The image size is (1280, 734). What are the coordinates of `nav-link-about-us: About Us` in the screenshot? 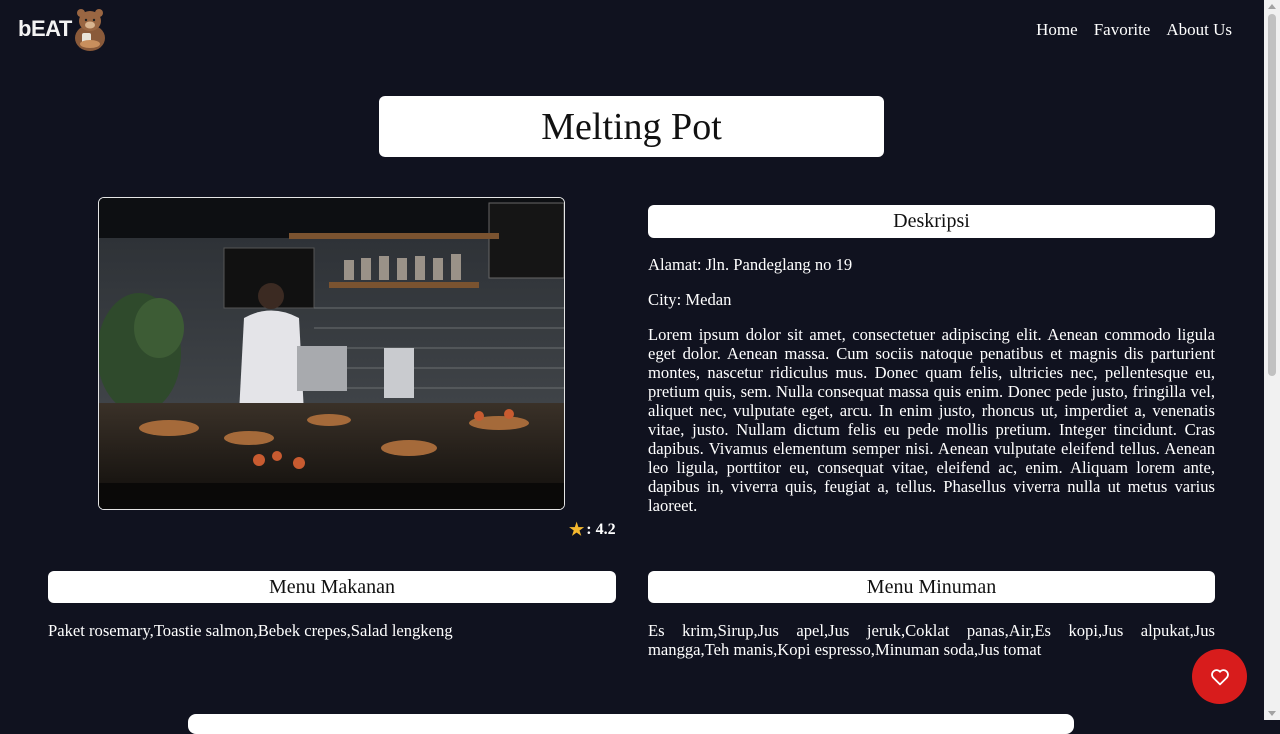 It's located at (1199, 30).